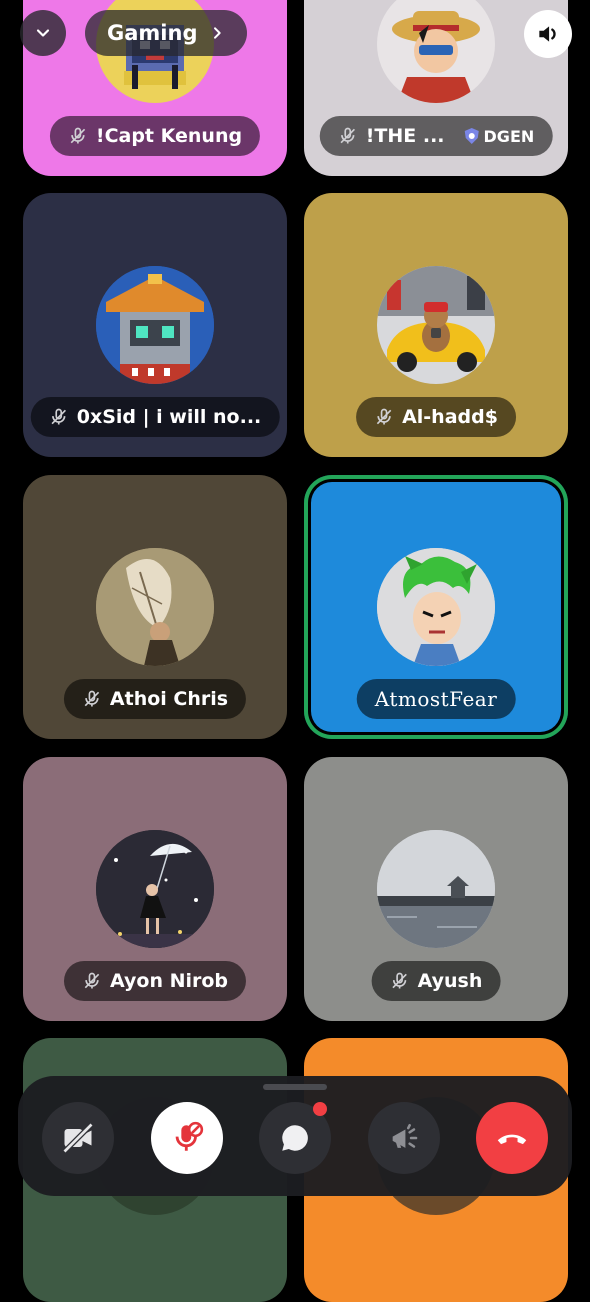 The height and width of the screenshot is (1302, 590). Describe the element at coordinates (169, 699) in the screenshot. I see `participant-name: Athoi Chris` at that location.